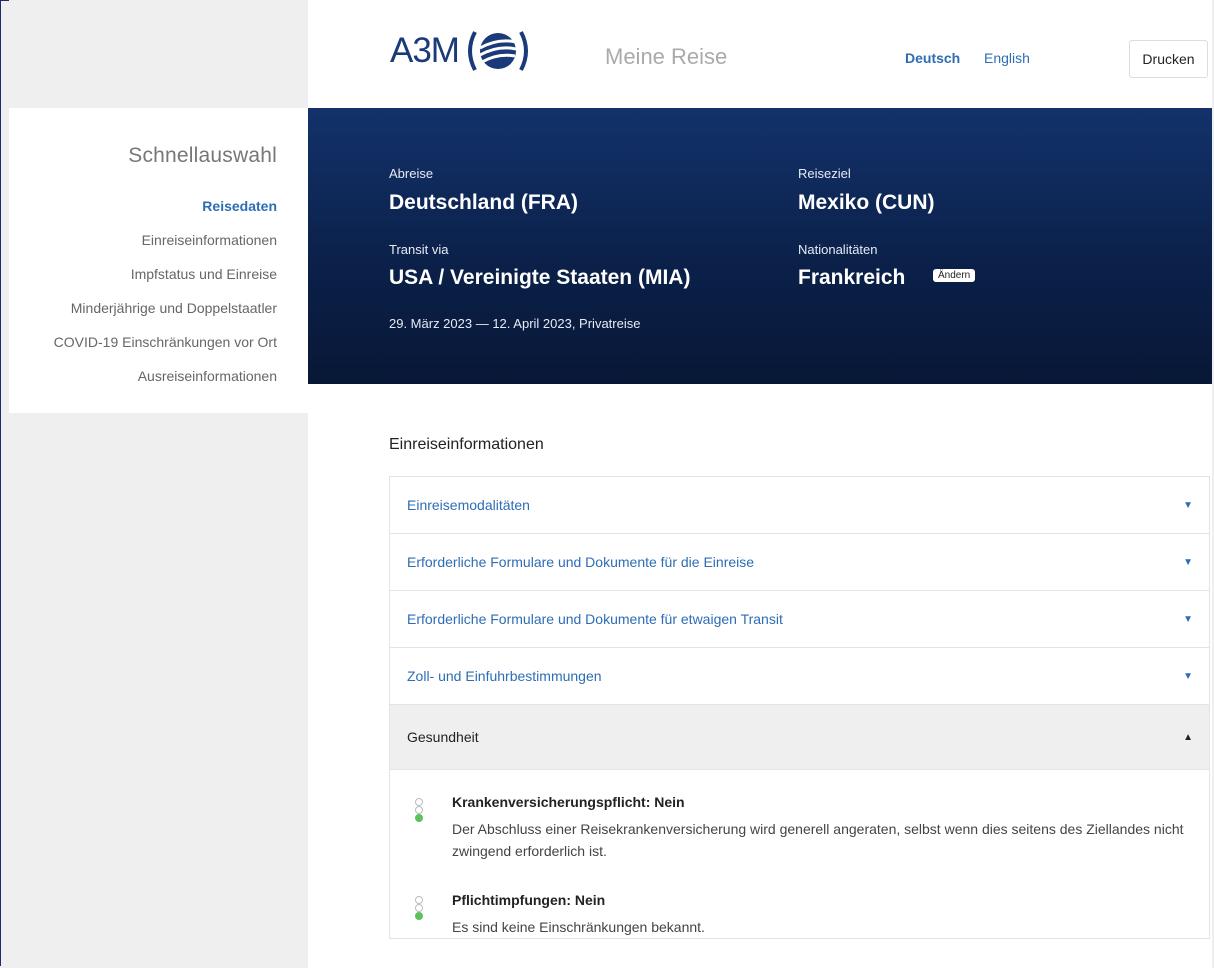 This screenshot has width=1214, height=968. I want to click on accordion-item-gesundheit: Gesundheit ▲, so click(799, 737).